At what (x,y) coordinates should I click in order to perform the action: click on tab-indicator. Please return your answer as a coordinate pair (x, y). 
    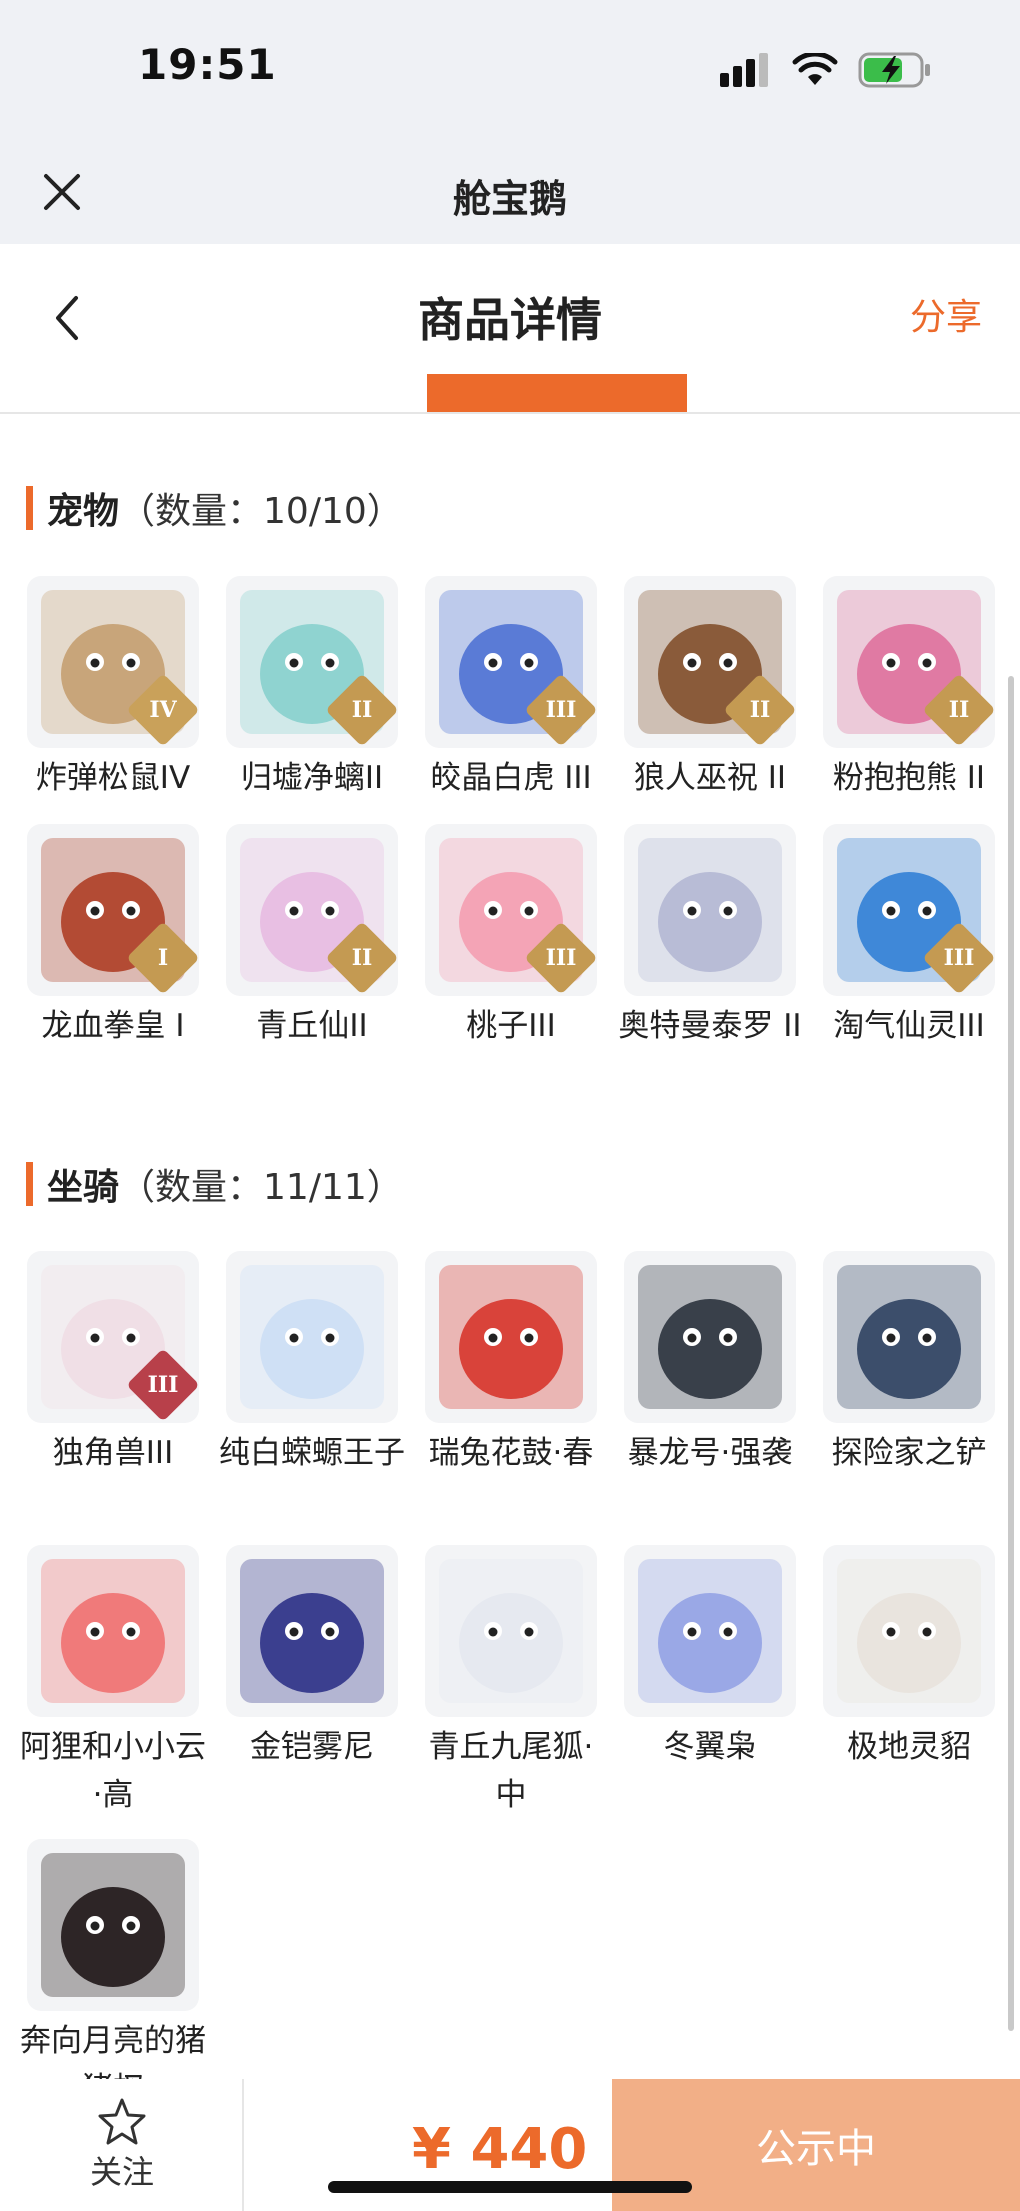
    Looking at the image, I should click on (557, 393).